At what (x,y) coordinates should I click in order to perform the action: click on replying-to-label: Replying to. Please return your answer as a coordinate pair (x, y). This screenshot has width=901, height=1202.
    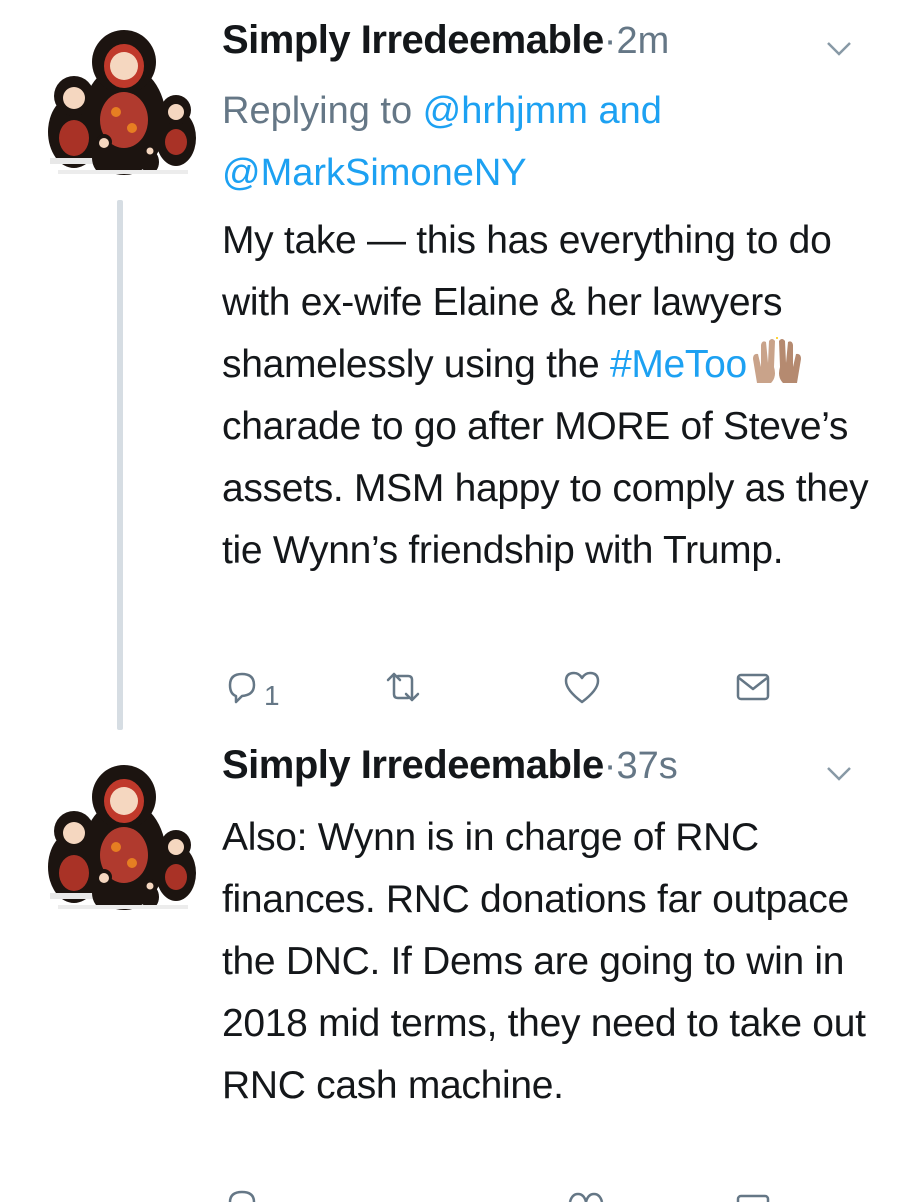
    Looking at the image, I should click on (322, 111).